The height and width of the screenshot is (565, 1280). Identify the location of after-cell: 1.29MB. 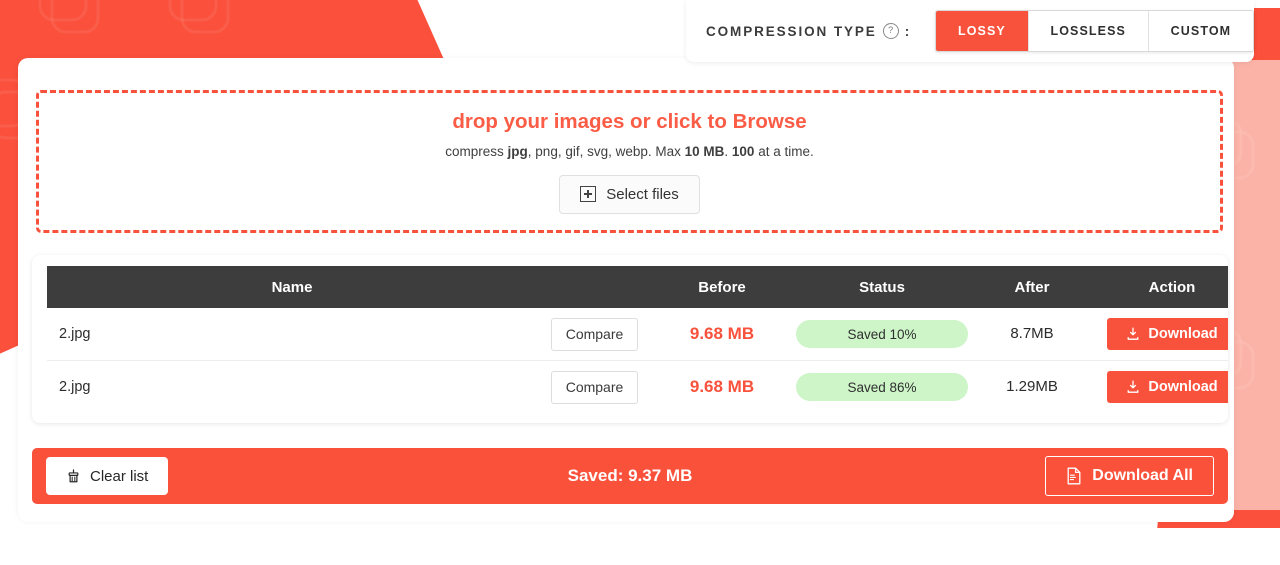
(1032, 387).